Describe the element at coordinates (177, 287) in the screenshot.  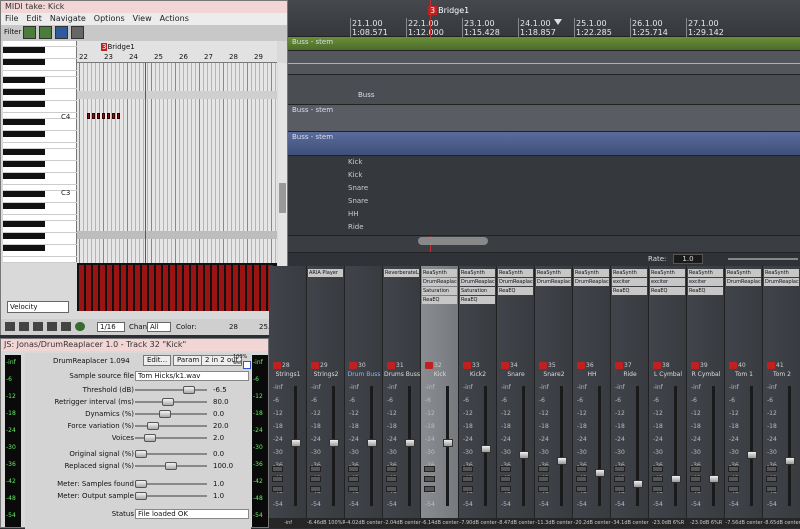
I see `velocity-lane` at that location.